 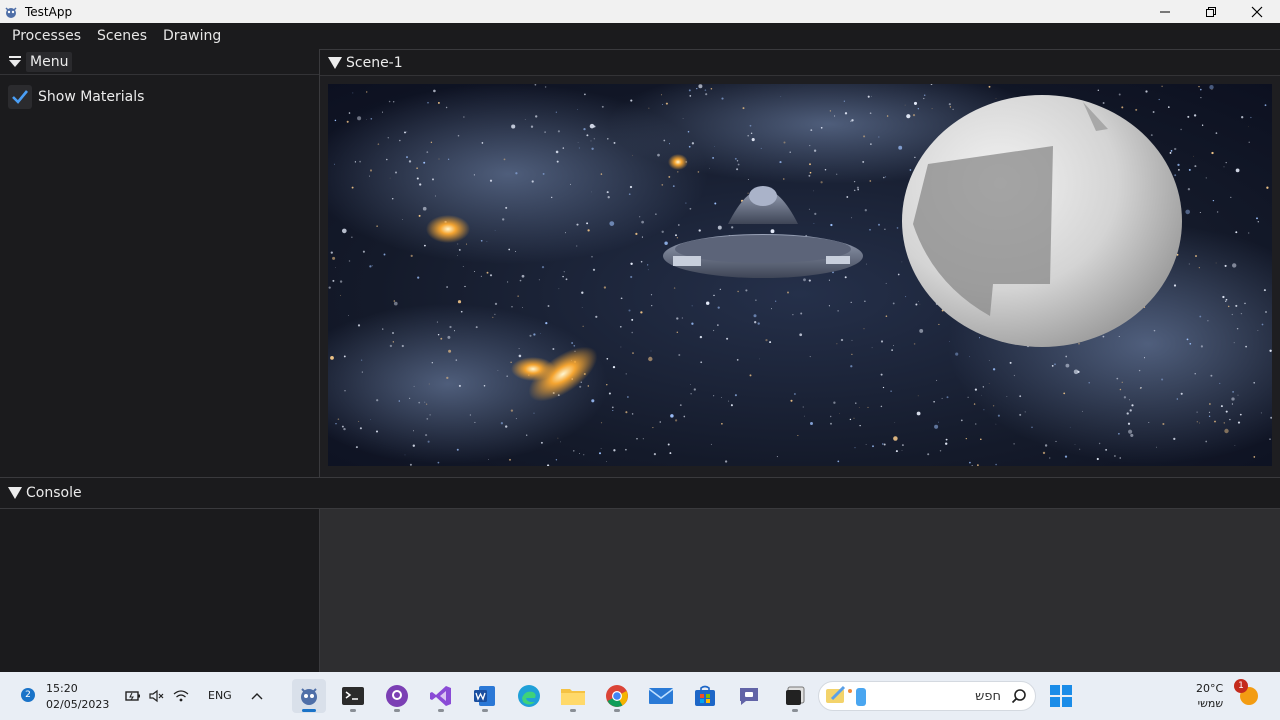 I want to click on search-icon, so click(x=1018, y=696).